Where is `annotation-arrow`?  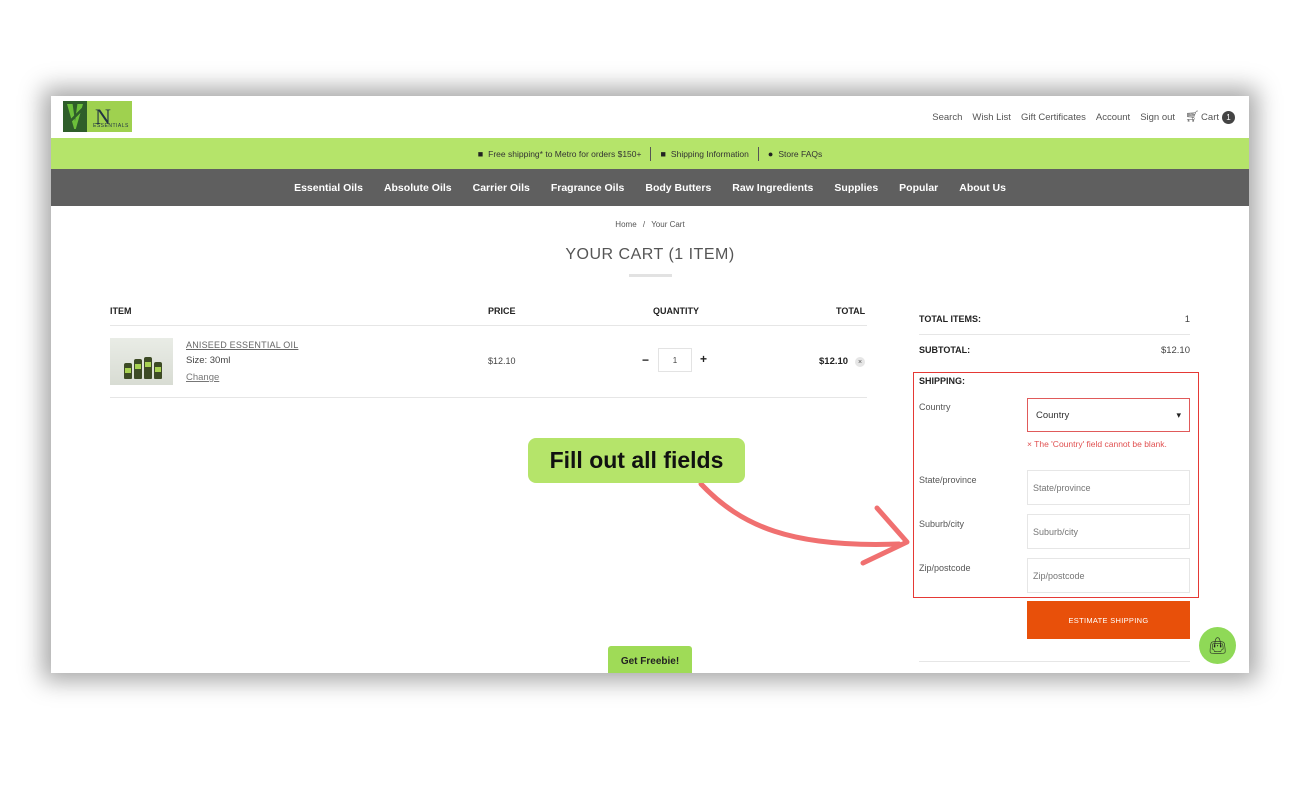
annotation-arrow is located at coordinates (804, 523).